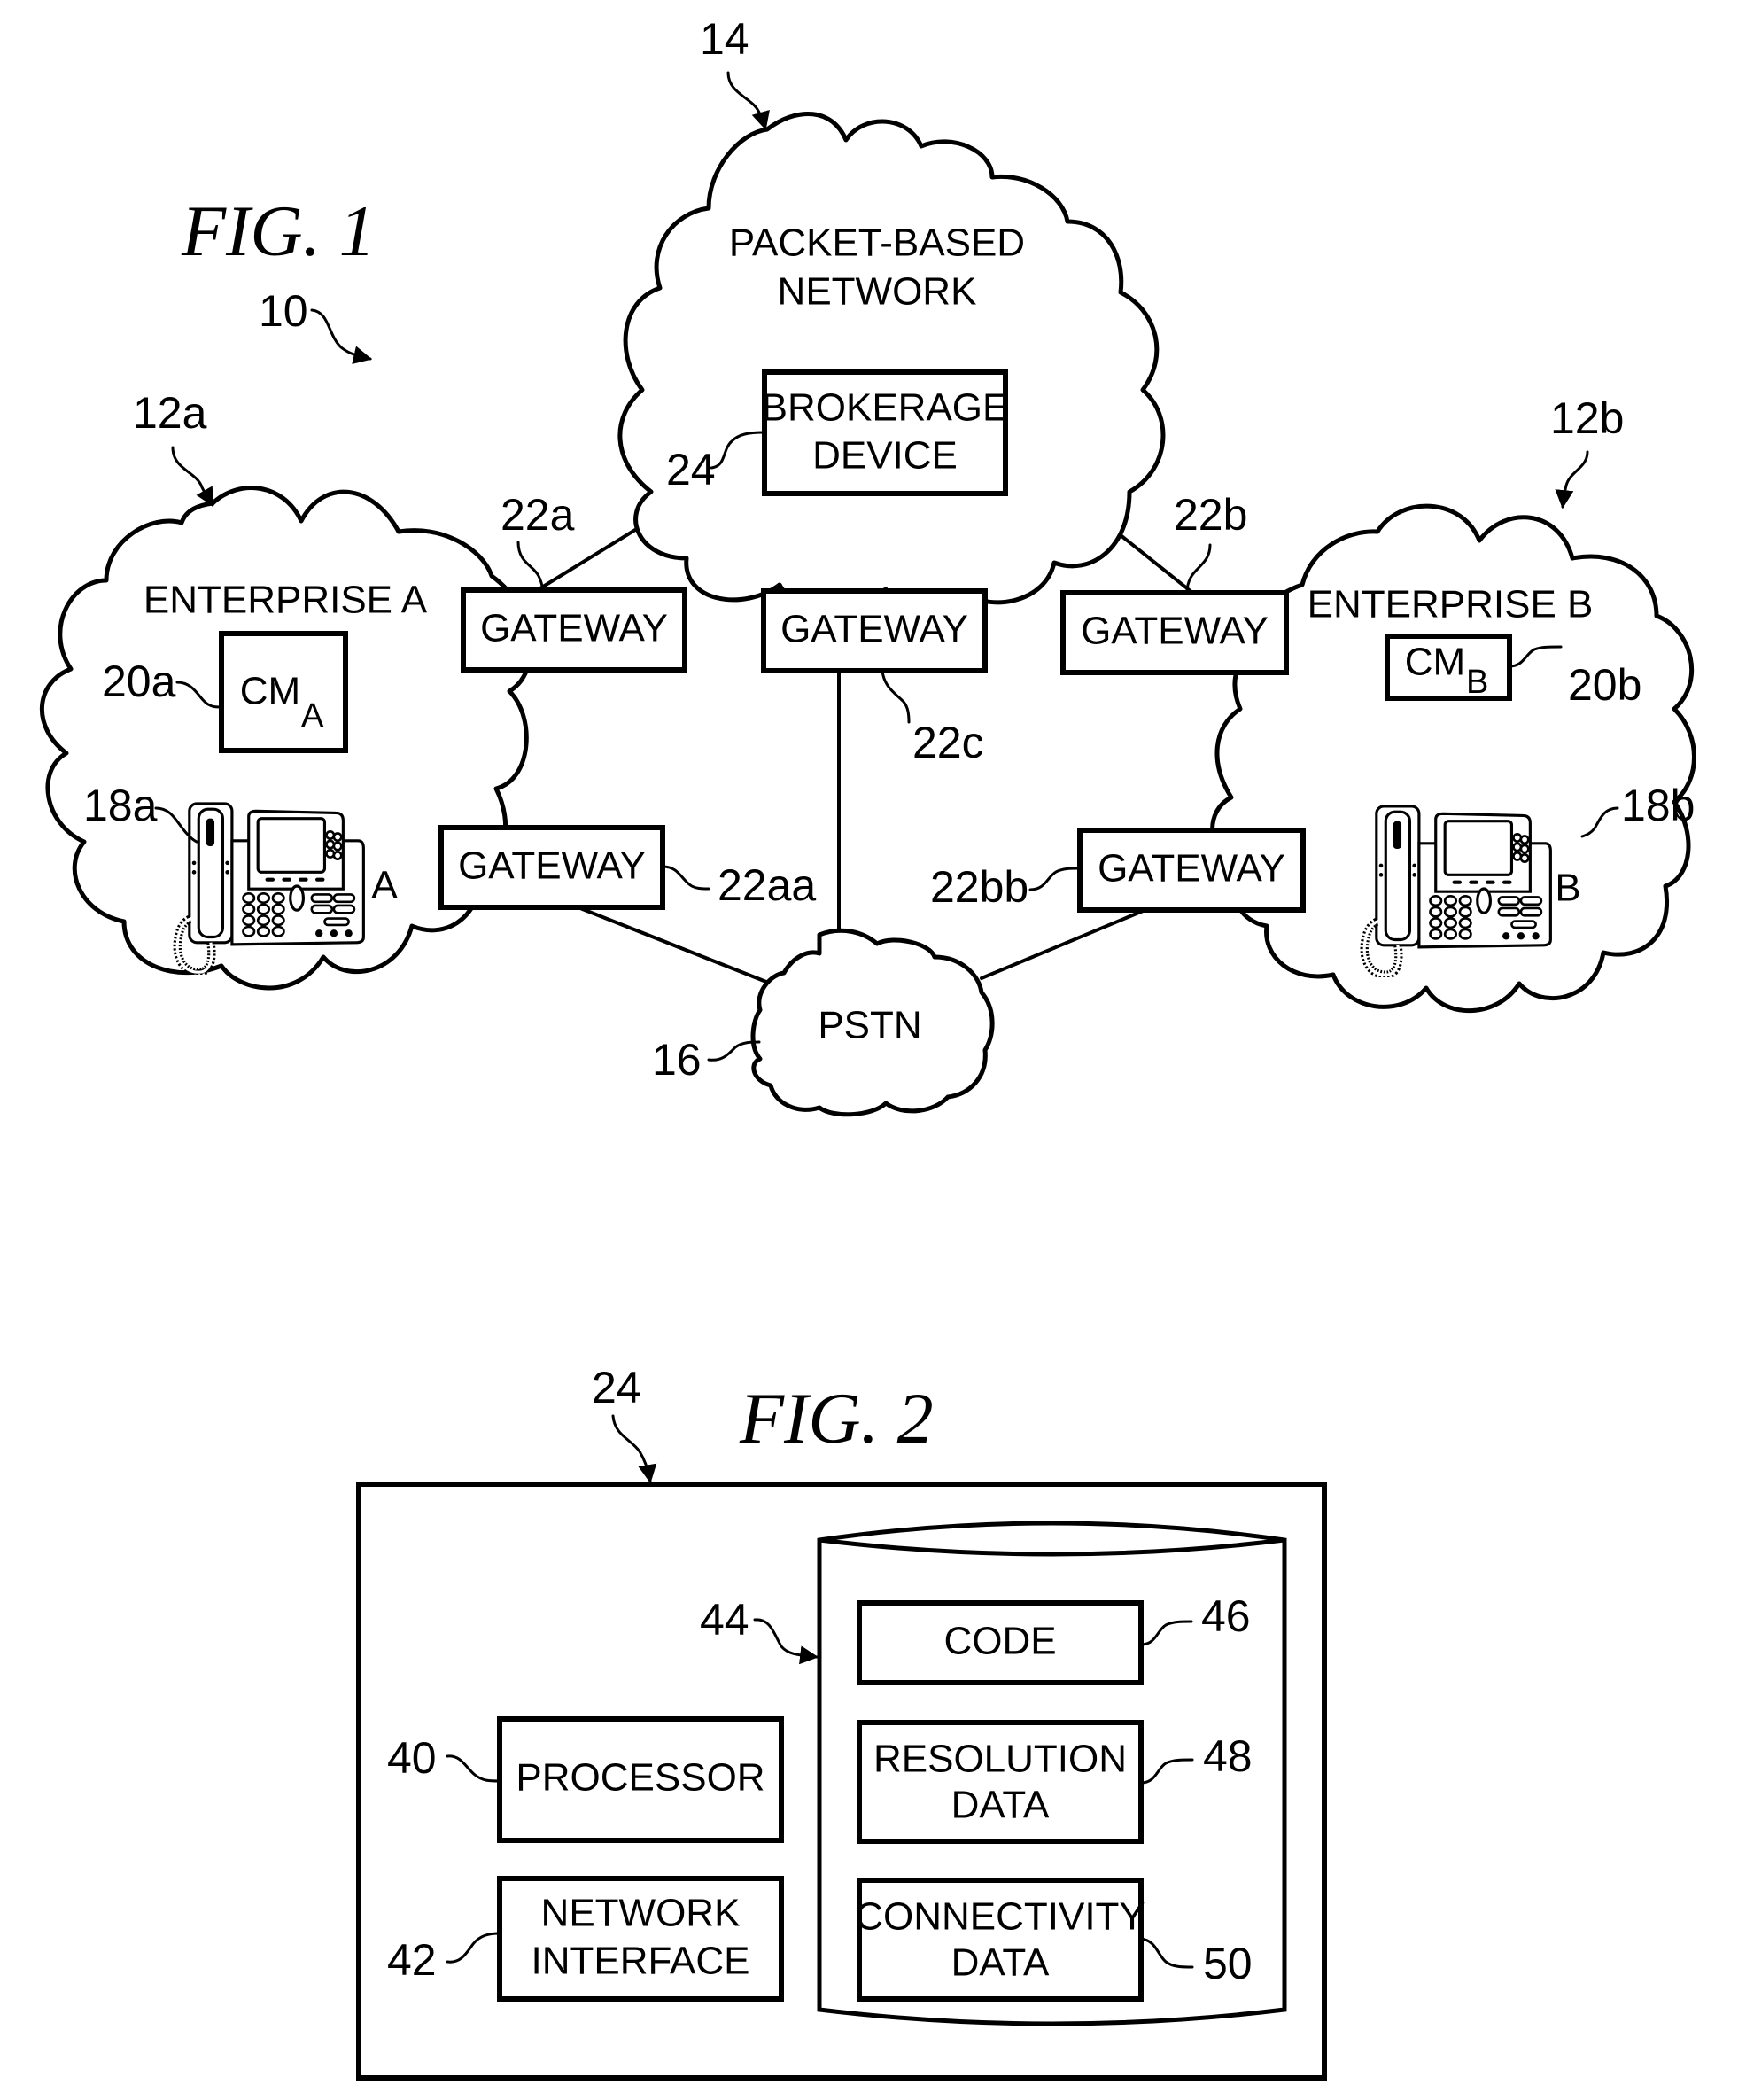 Image resolution: width=1746 pixels, height=2100 pixels. Describe the element at coordinates (192, 476) in the screenshot. I see `leader-12a` at that location.